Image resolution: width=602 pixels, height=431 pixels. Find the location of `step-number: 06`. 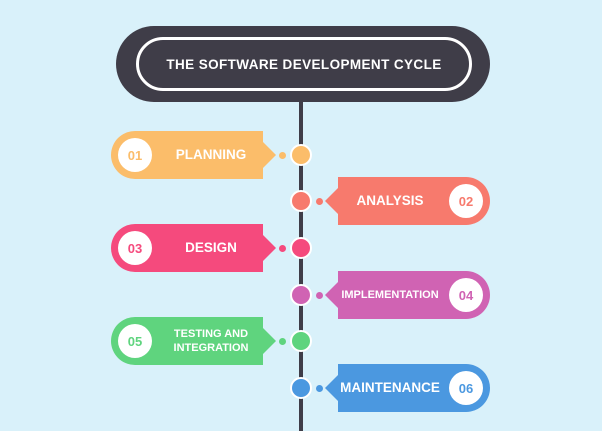

step-number: 06 is located at coordinates (466, 388).